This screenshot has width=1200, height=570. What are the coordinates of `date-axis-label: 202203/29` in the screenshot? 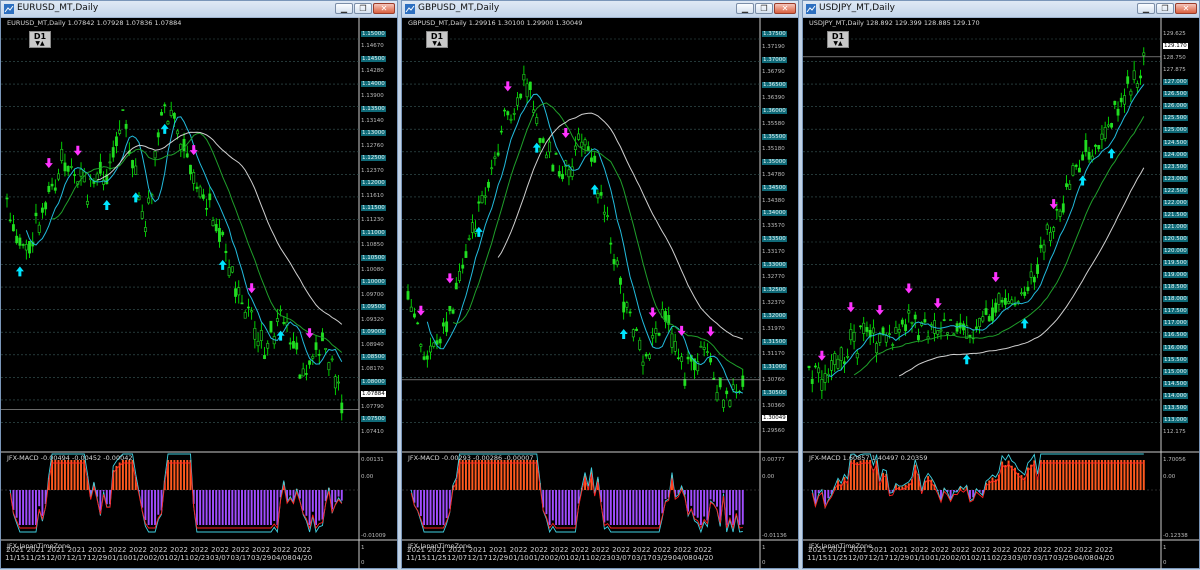 It's located at (662, 554).